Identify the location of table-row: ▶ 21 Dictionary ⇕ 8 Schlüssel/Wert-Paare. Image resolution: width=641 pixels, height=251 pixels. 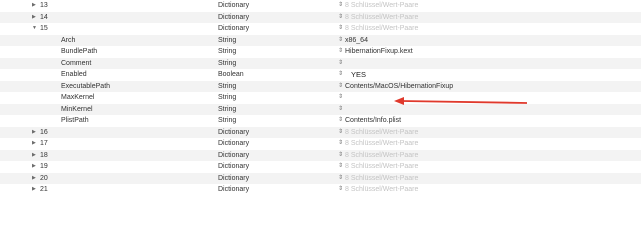
(320, 190).